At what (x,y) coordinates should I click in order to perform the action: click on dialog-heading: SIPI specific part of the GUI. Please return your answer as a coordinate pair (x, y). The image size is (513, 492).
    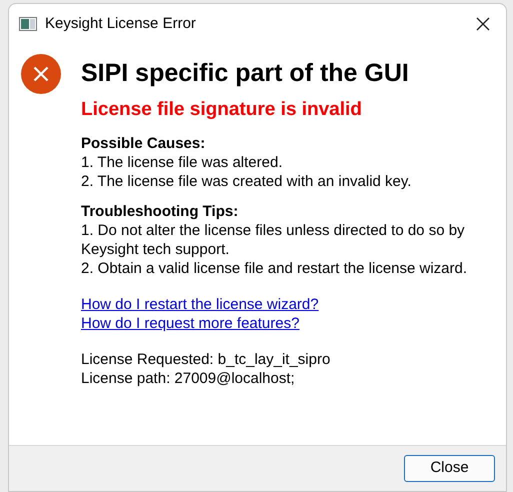
    Looking at the image, I should click on (245, 73).